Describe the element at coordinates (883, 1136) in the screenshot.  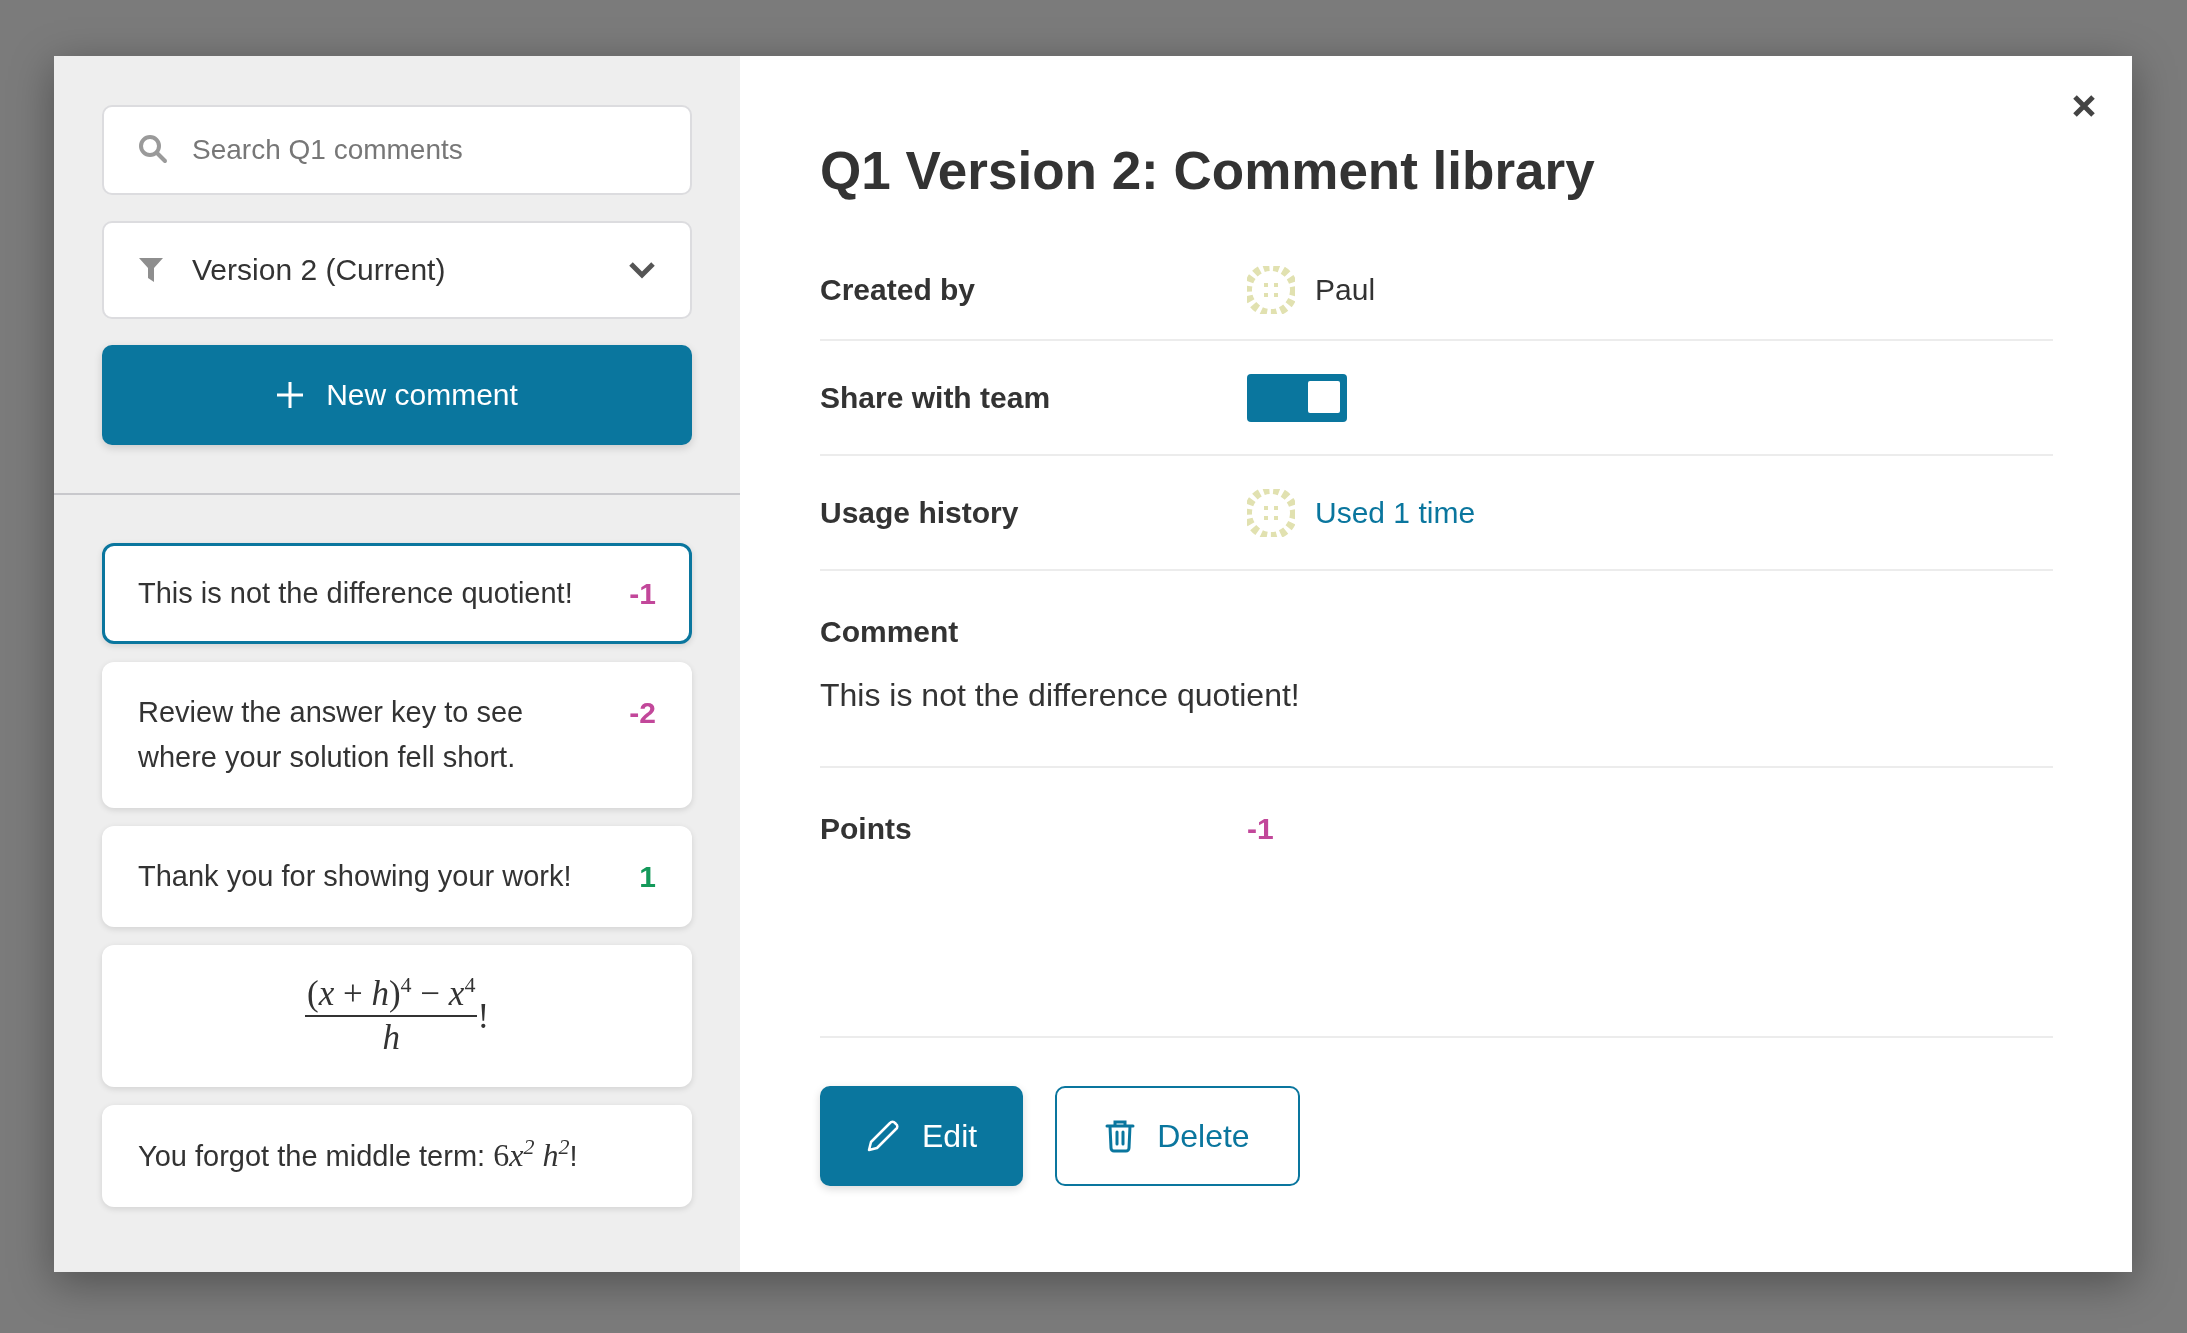
I see `pencil-icon` at that location.